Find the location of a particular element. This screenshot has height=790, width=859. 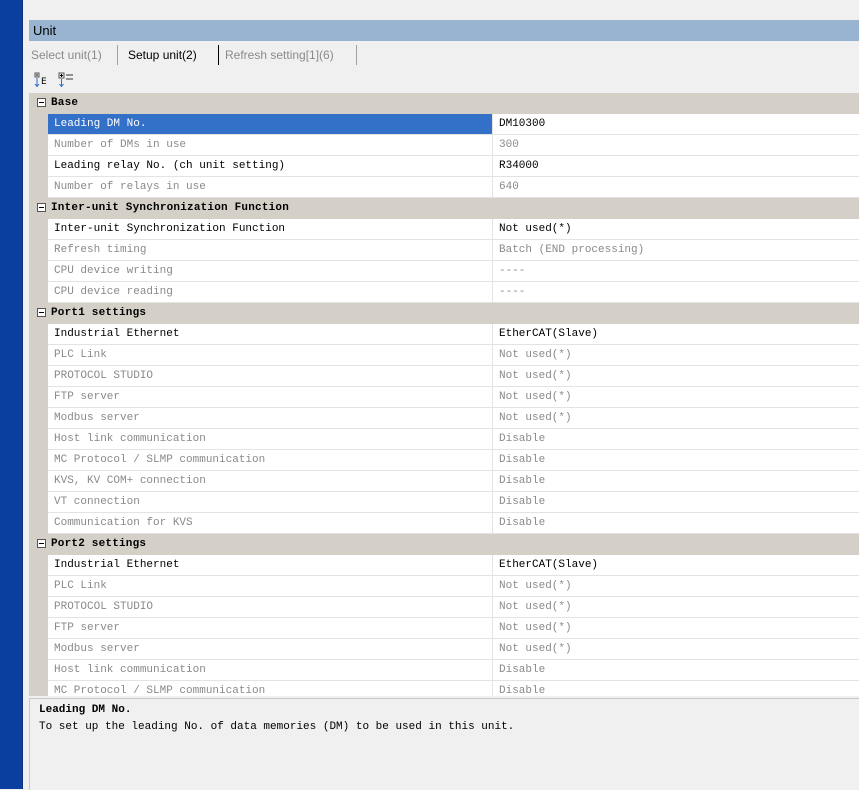

pane-title: Unit is located at coordinates (45, 30).